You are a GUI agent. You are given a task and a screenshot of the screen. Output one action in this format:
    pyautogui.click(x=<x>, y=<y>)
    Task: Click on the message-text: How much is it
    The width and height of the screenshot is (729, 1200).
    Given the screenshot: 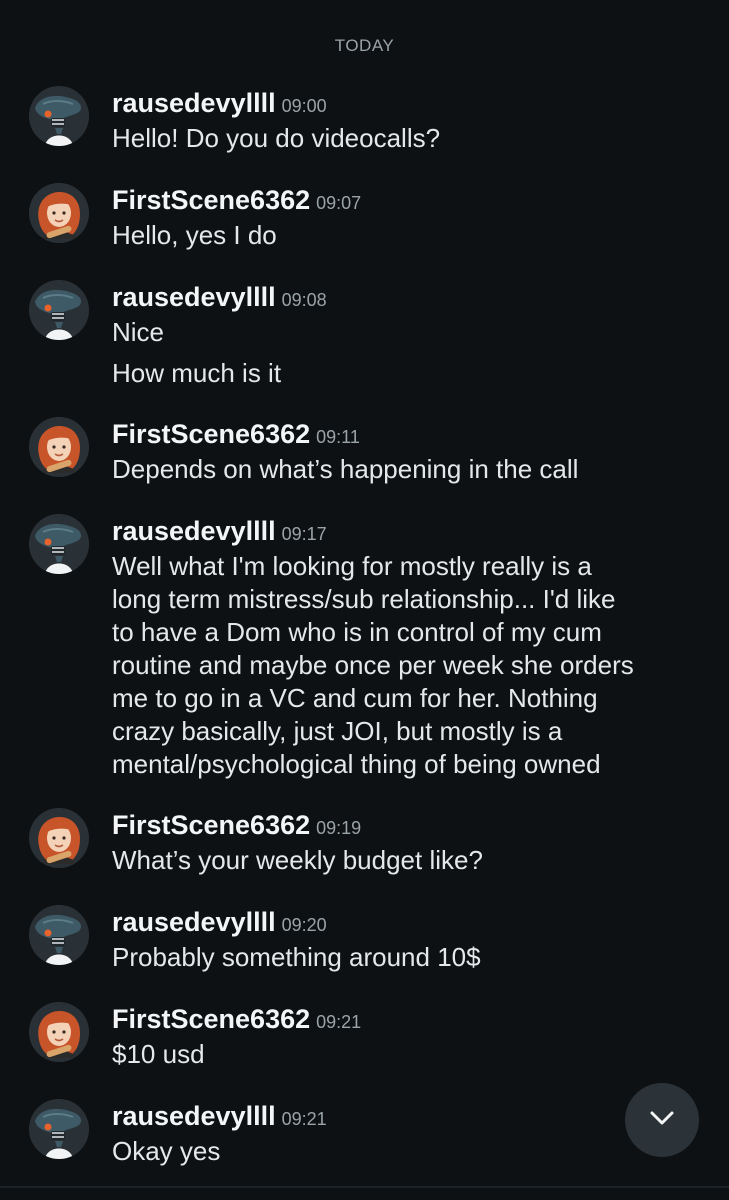 What is the action you would take?
    pyautogui.click(x=197, y=373)
    